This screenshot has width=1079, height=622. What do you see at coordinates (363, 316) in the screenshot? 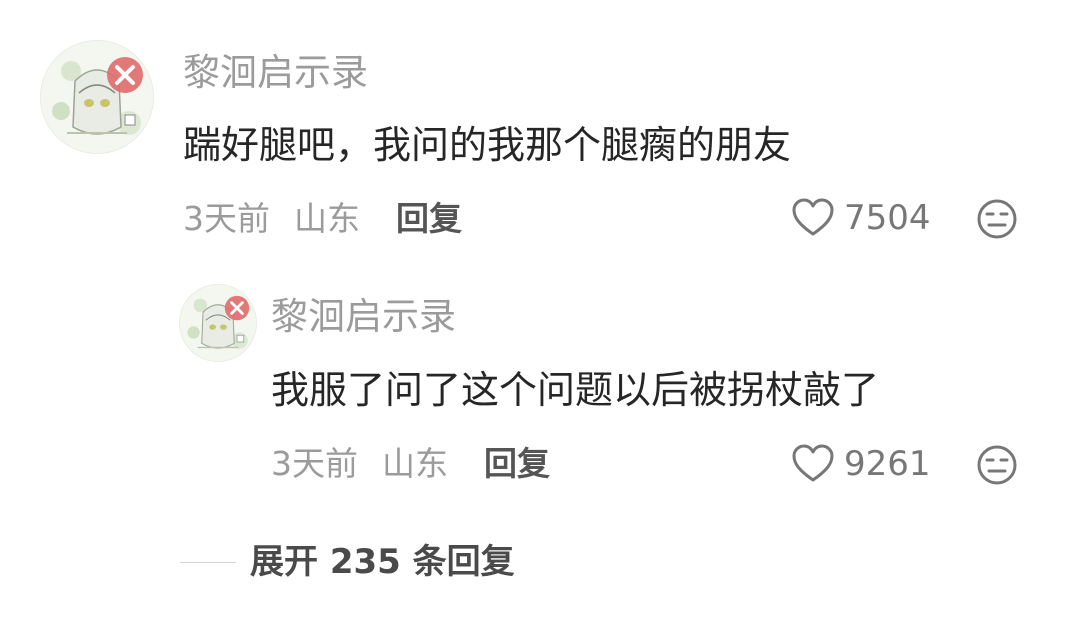
I see `reply-username: 黎洄启示录` at bounding box center [363, 316].